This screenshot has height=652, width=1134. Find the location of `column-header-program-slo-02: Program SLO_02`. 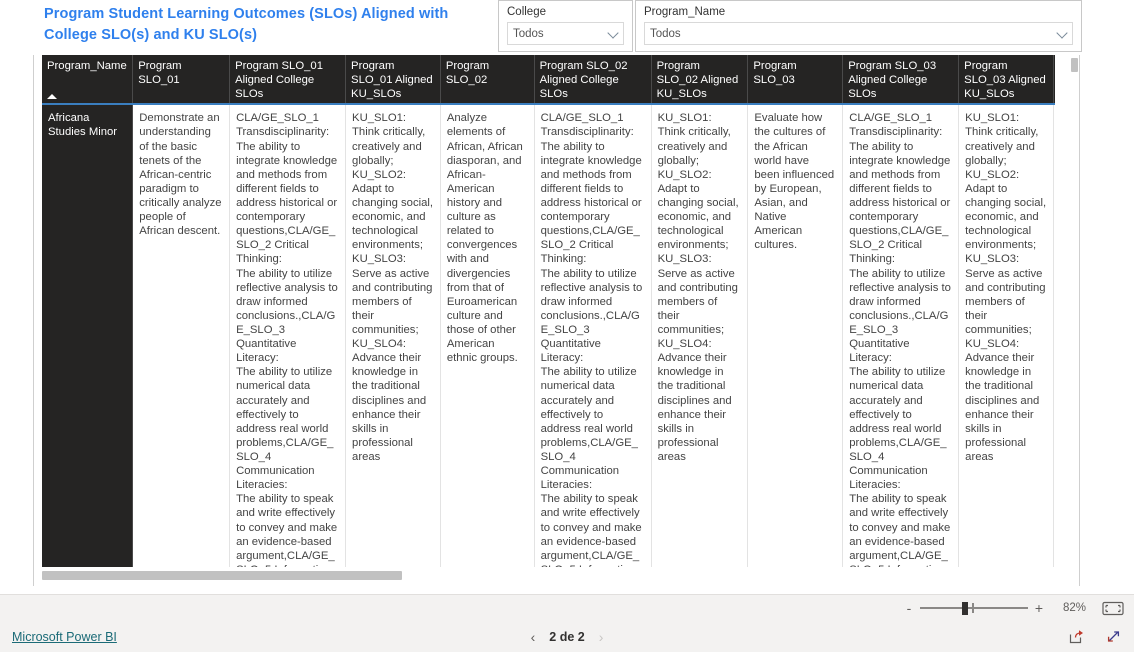

column-header-program-slo-02: Program SLO_02 is located at coordinates (487, 80).